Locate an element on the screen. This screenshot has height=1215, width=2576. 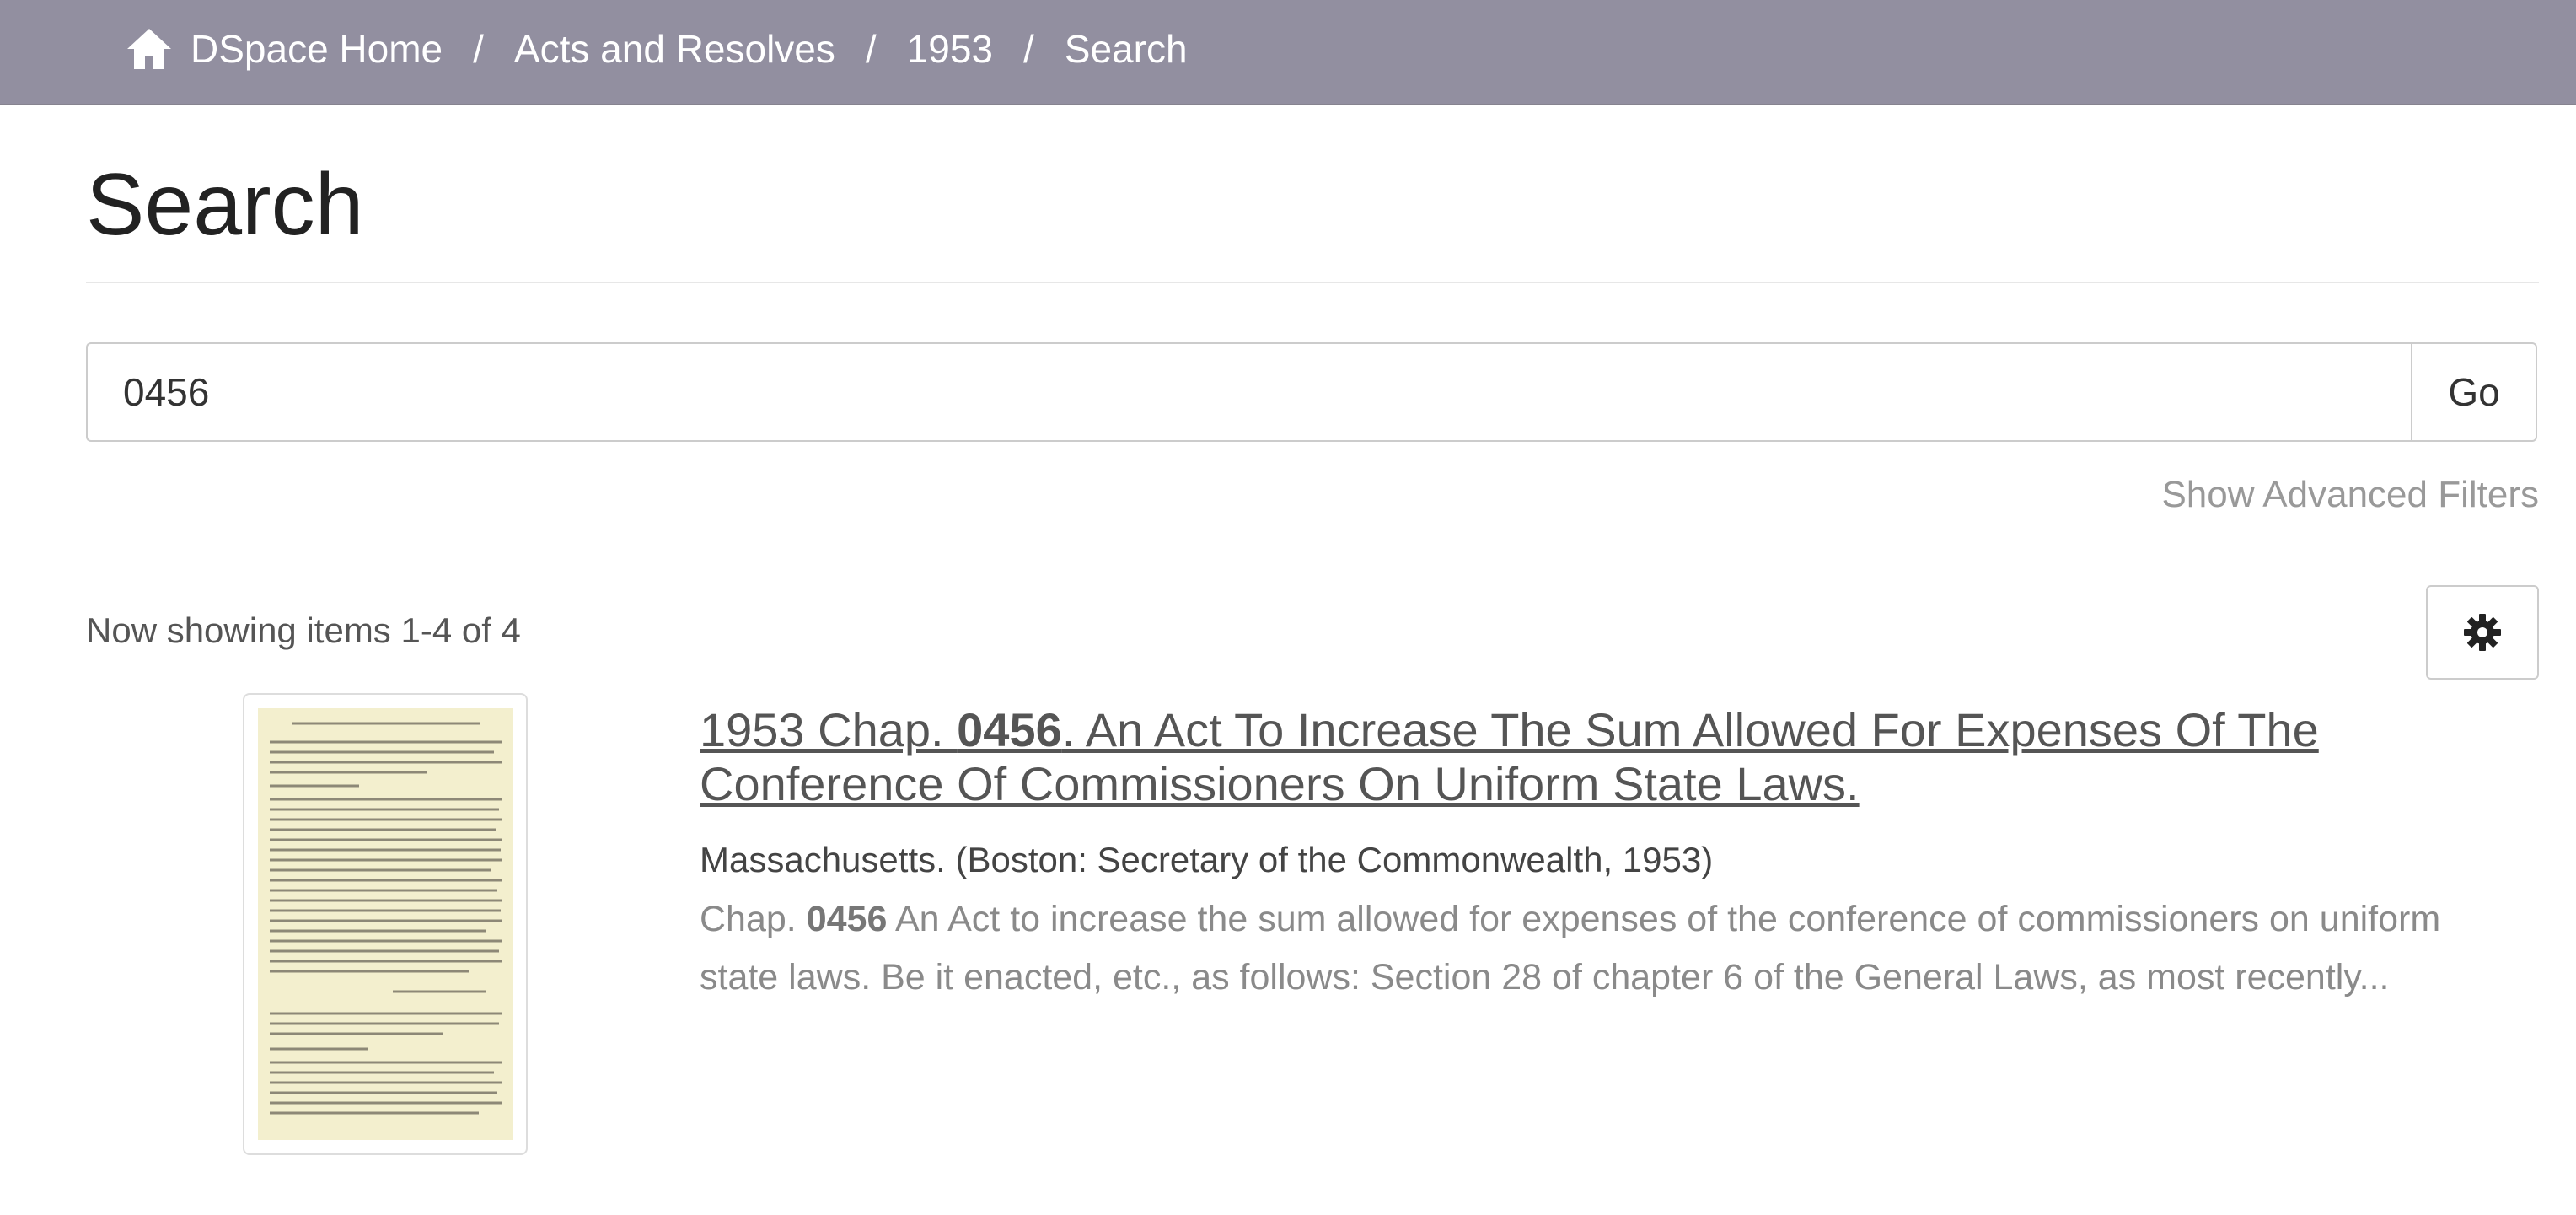
search-bar: Go is located at coordinates (1311, 392).